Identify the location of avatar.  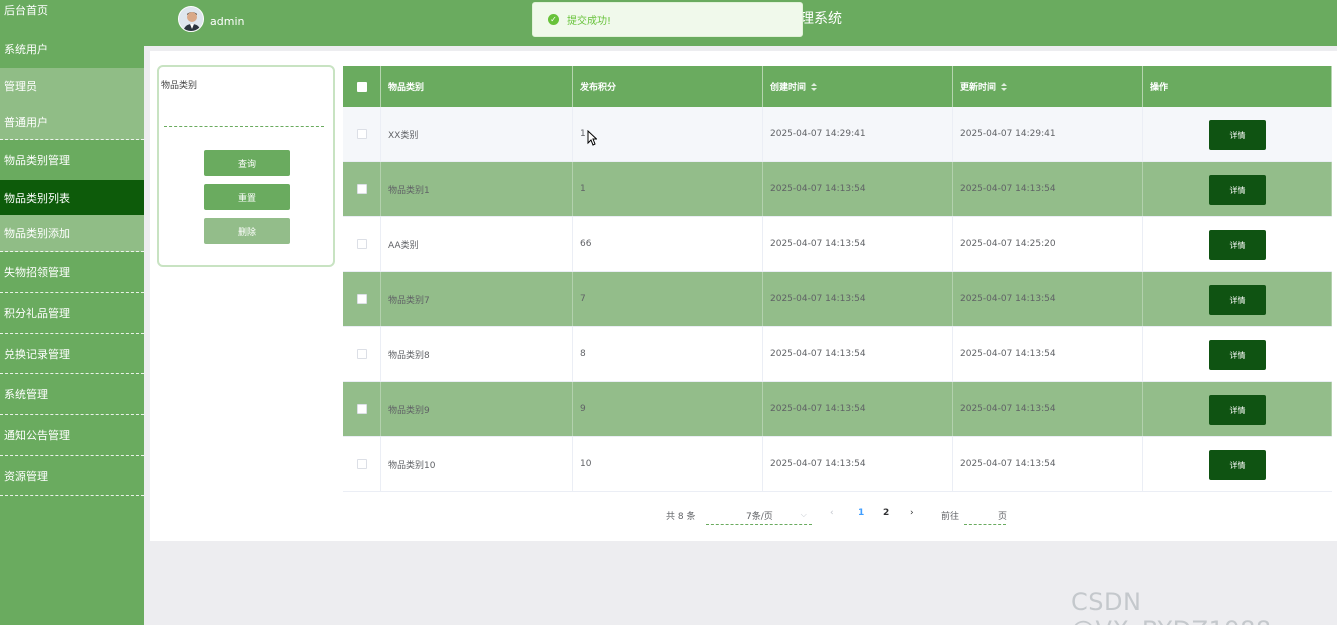
(191, 19).